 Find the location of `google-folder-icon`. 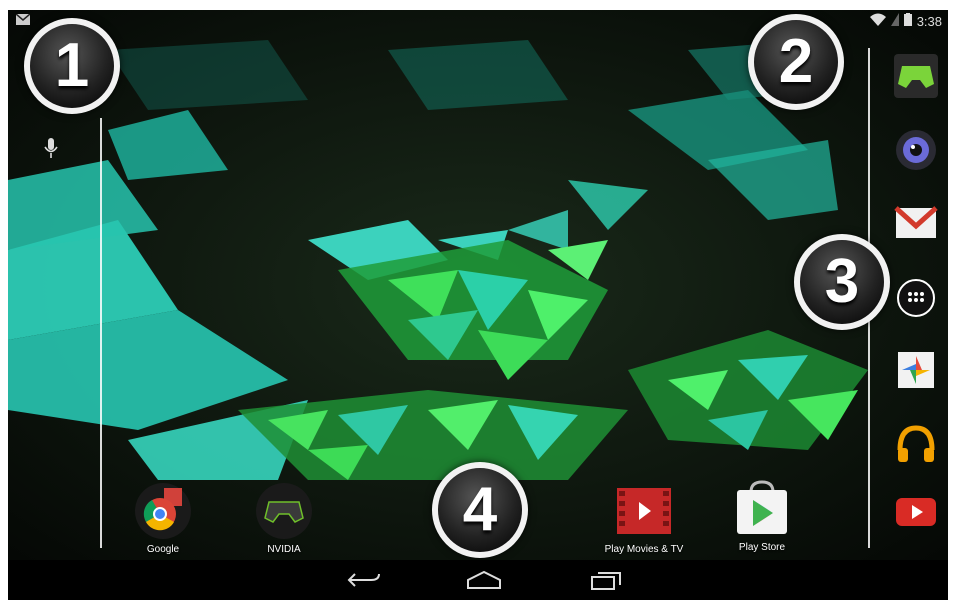

google-folder-icon is located at coordinates (163, 511).